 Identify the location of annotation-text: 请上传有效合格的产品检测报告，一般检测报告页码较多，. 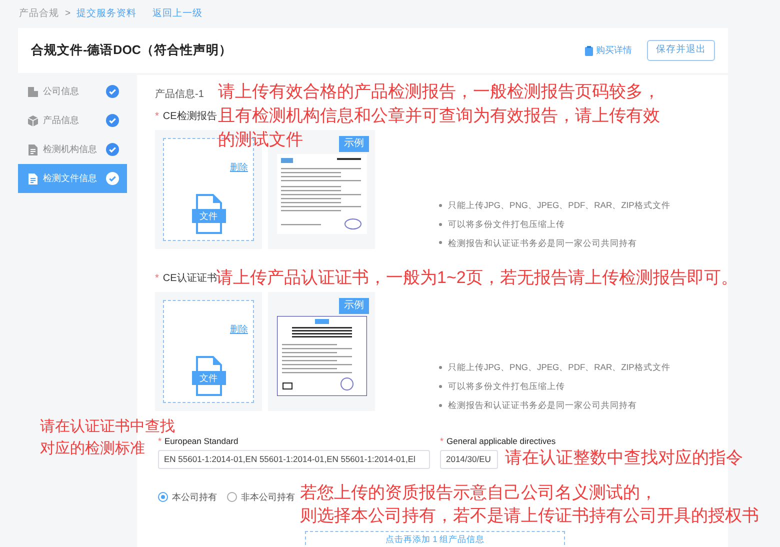
(439, 92).